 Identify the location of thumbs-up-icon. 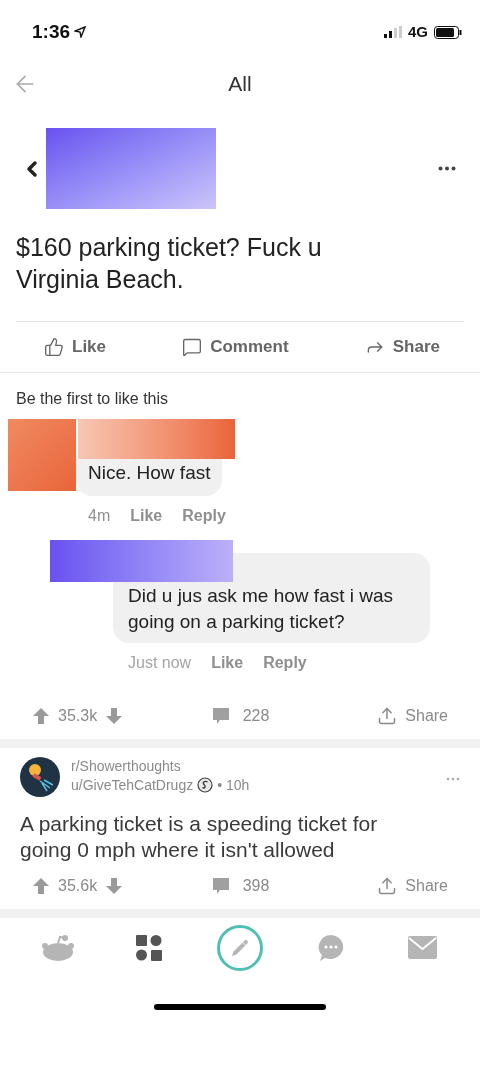
(54, 347).